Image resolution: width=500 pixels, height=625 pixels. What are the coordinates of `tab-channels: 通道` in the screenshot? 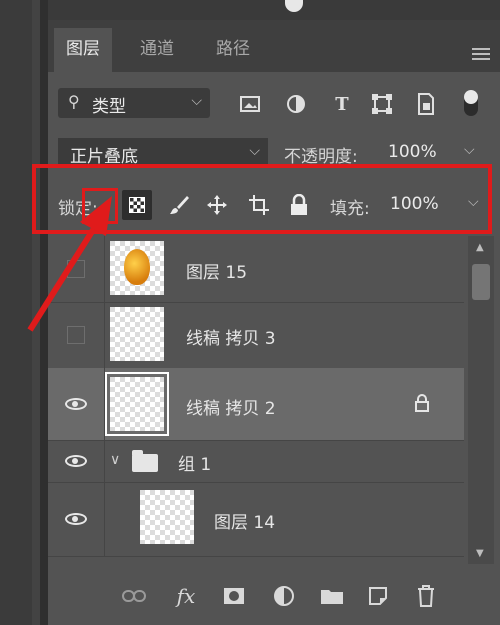 It's located at (157, 50).